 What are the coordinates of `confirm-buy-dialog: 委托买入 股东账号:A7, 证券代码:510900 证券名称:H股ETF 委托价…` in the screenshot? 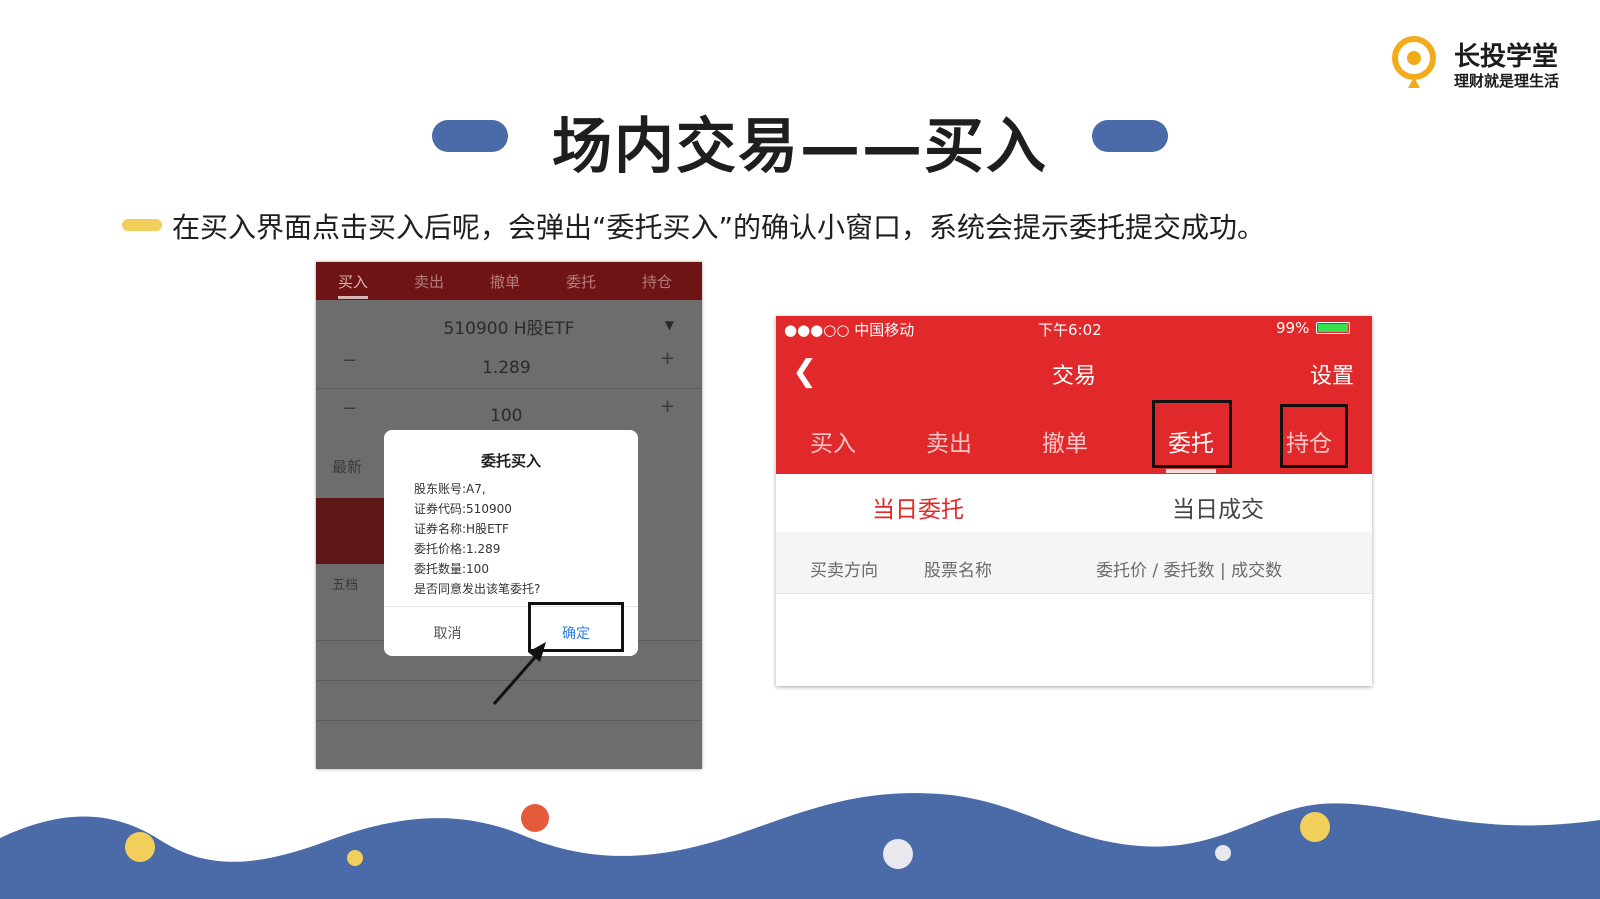 It's located at (511, 543).